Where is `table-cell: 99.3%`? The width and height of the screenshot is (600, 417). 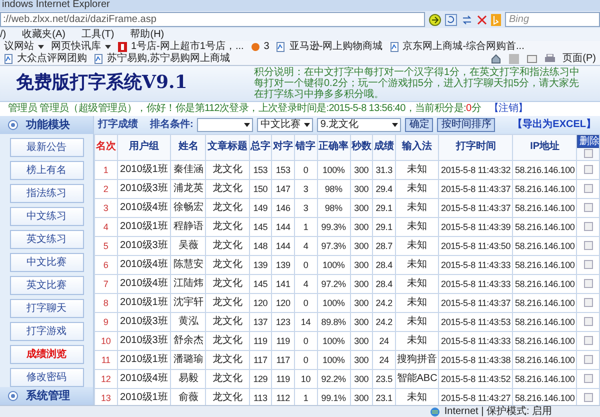
table-cell: 99.3% is located at coordinates (333, 226).